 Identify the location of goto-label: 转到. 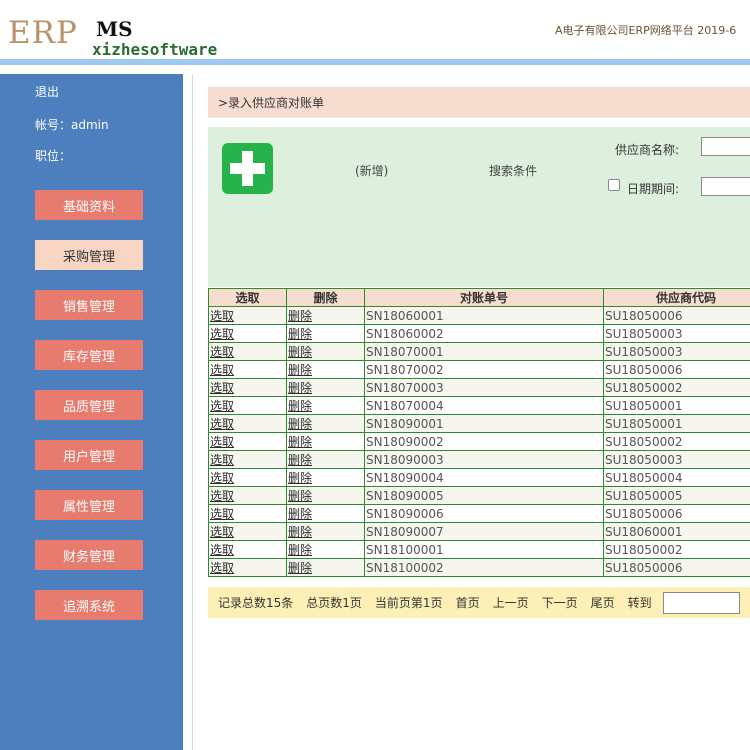
(639, 603).